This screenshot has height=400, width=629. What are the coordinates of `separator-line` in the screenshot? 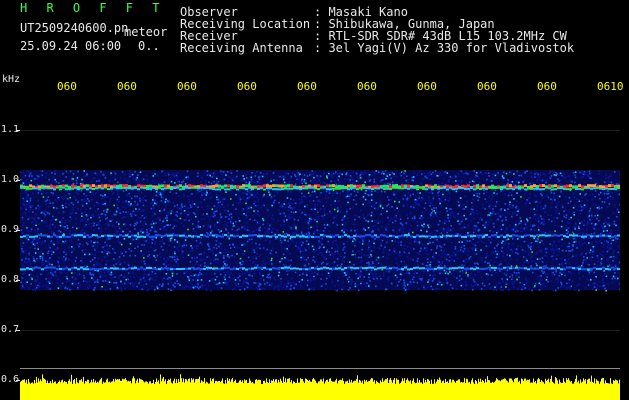 It's located at (320, 368).